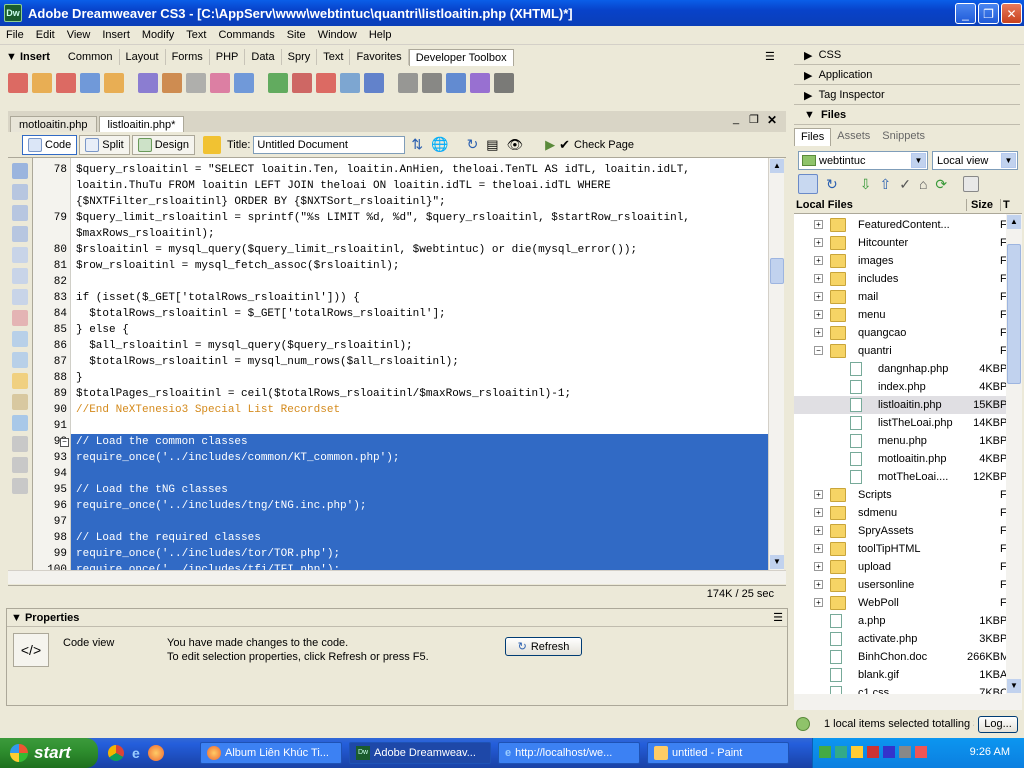 The height and width of the screenshot is (768, 1024). I want to click on outdent-code-icon, so click(20, 465).